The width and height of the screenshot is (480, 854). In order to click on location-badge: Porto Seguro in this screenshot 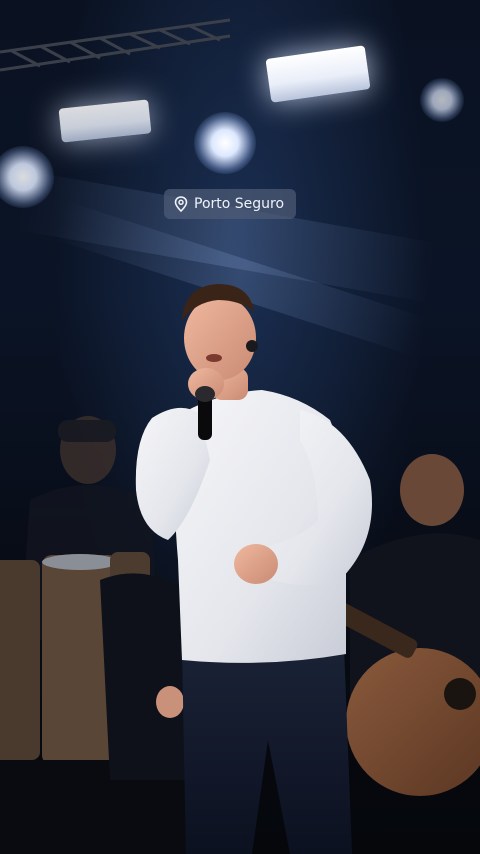, I will do `click(230, 204)`.